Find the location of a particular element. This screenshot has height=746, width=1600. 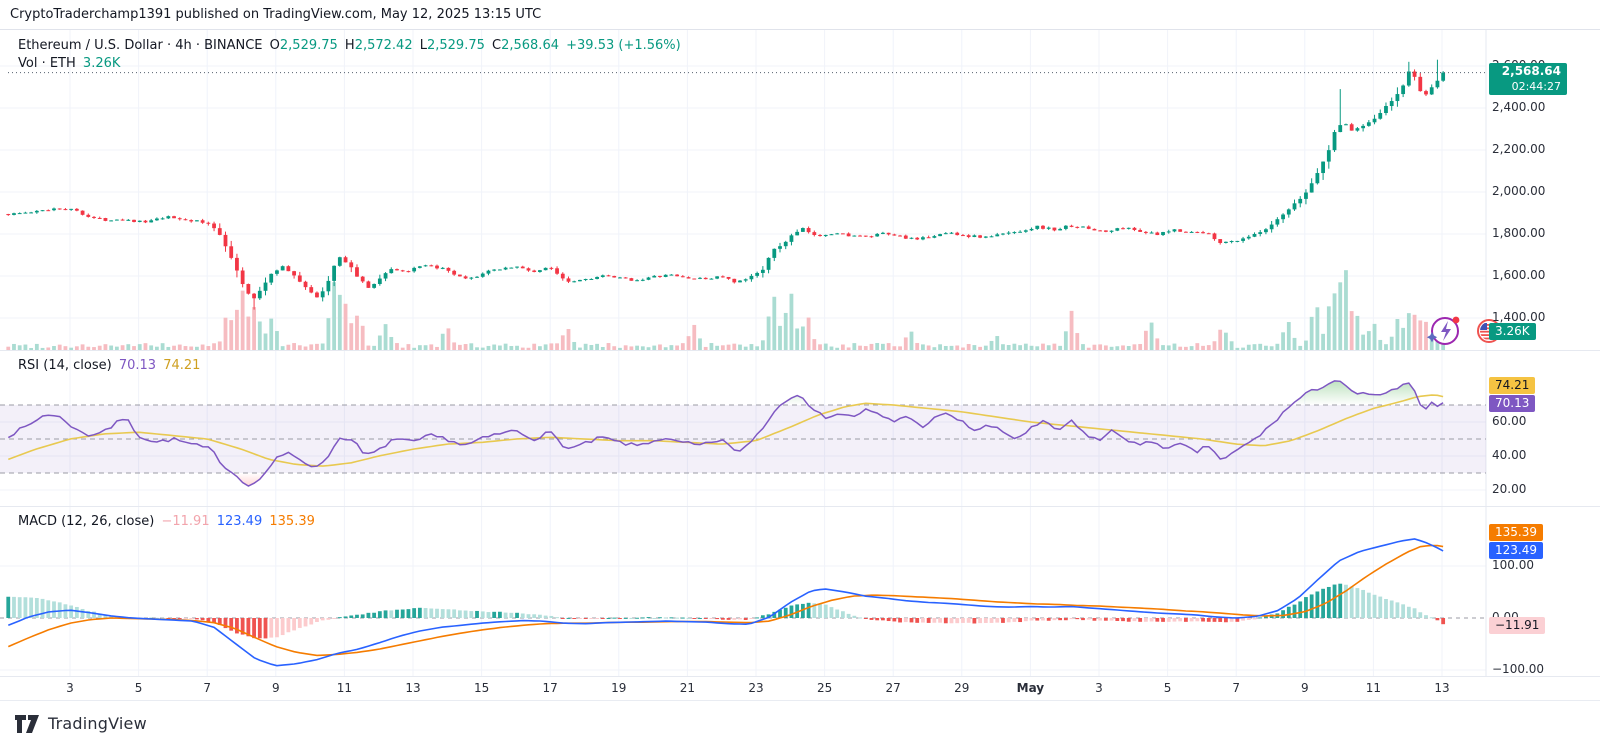

rsi-legend: RSI (14, close) 70.13 74.21 is located at coordinates (110, 365).